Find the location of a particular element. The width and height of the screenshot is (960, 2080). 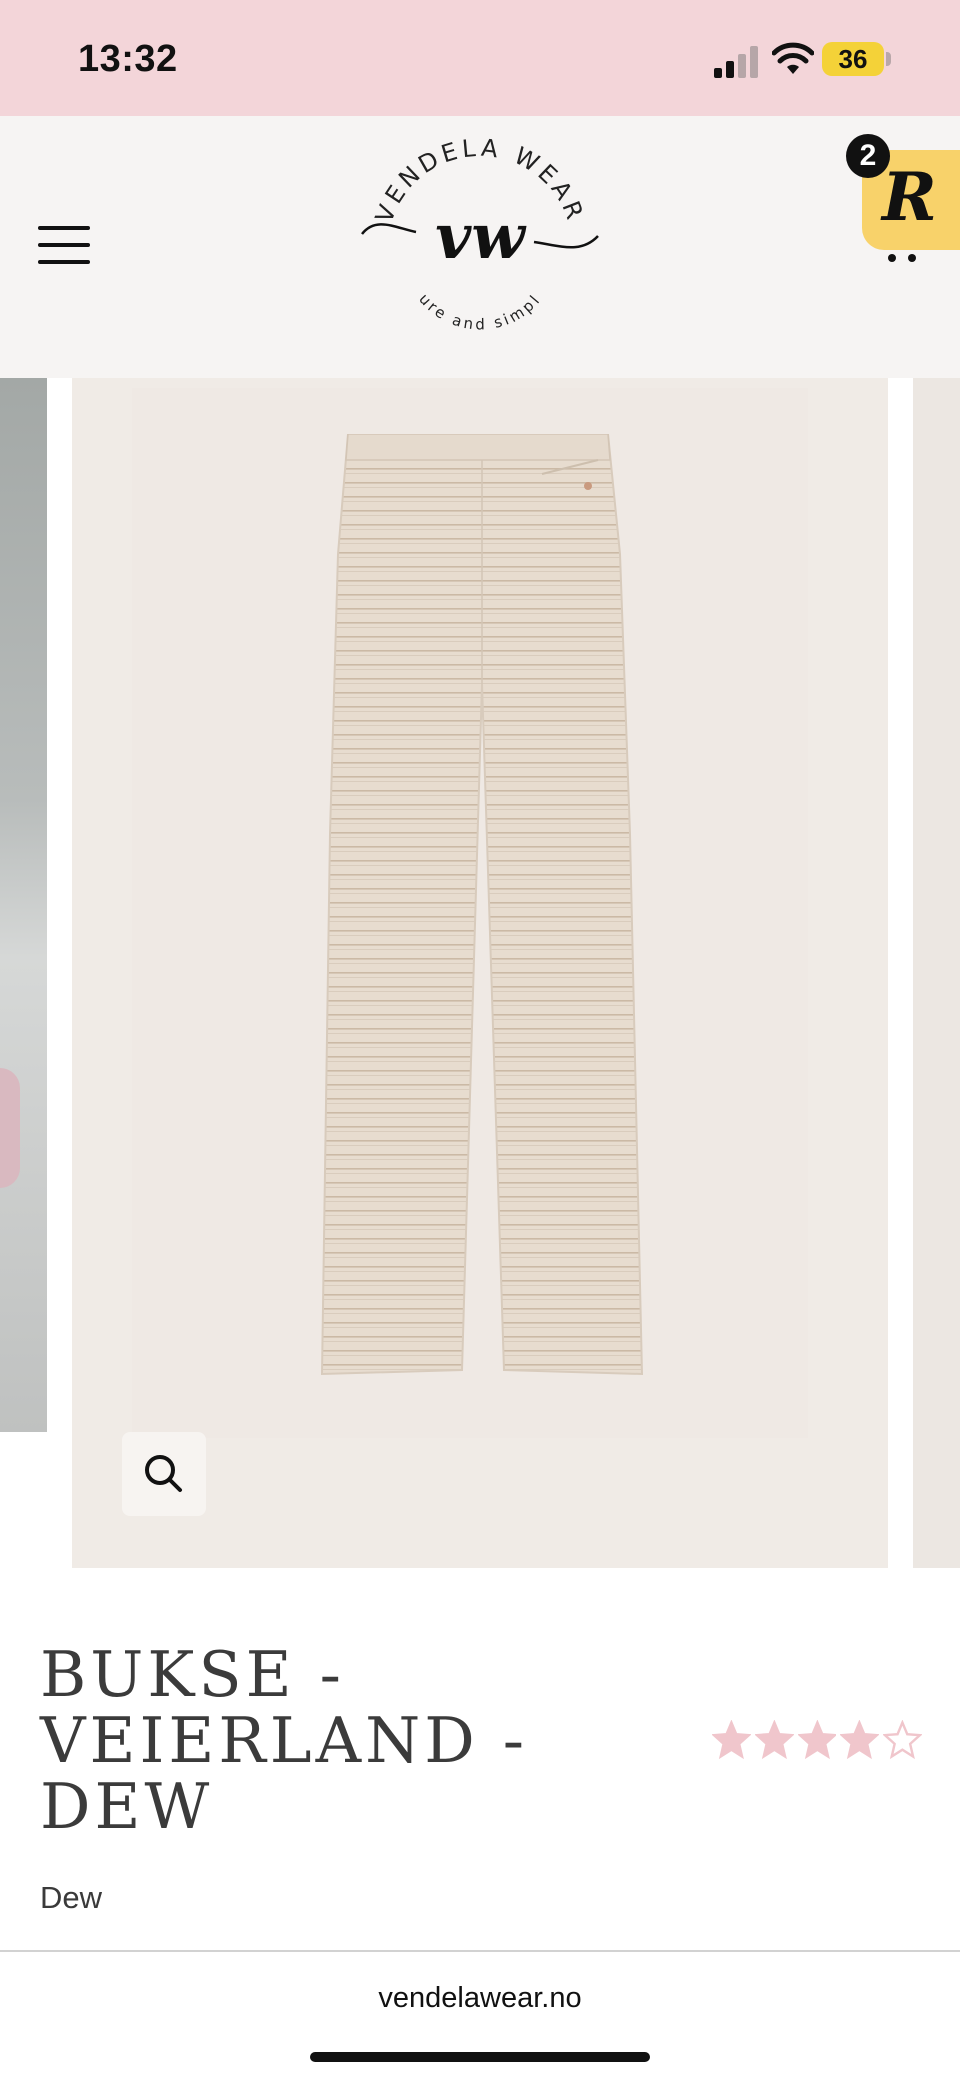

product-title: BUKSE - VEIERLAND - DEW is located at coordinates (284, 1740).